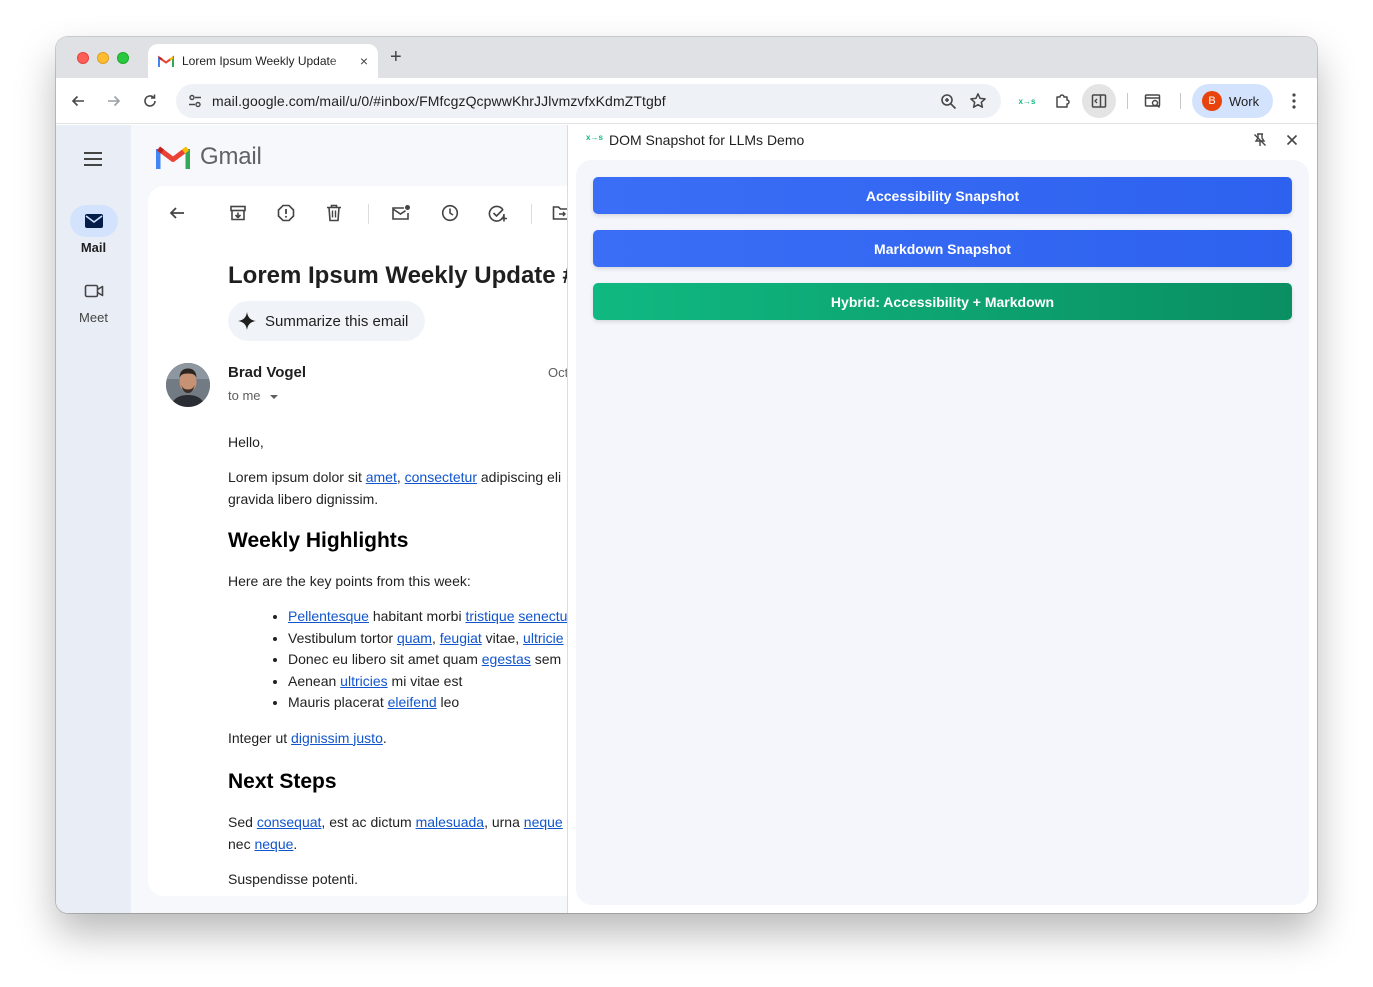  What do you see at coordinates (942, 301) in the screenshot?
I see `hybrid-snapshot-button: Hybrid: Accessibility + Markdown` at bounding box center [942, 301].